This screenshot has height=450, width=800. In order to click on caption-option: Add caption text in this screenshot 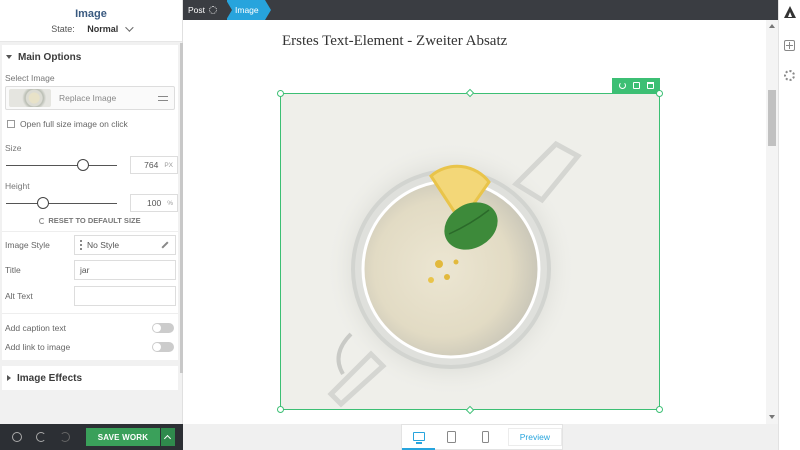, I will do `click(90, 327)`.